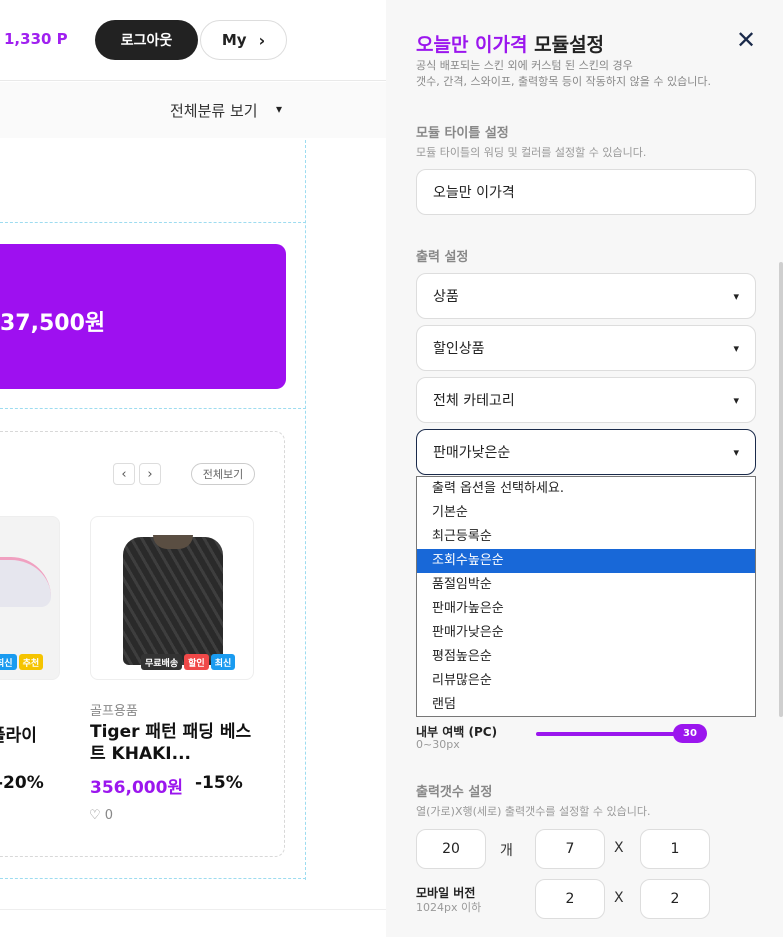  I want to click on pc-rows-input: 1, so click(675, 849).